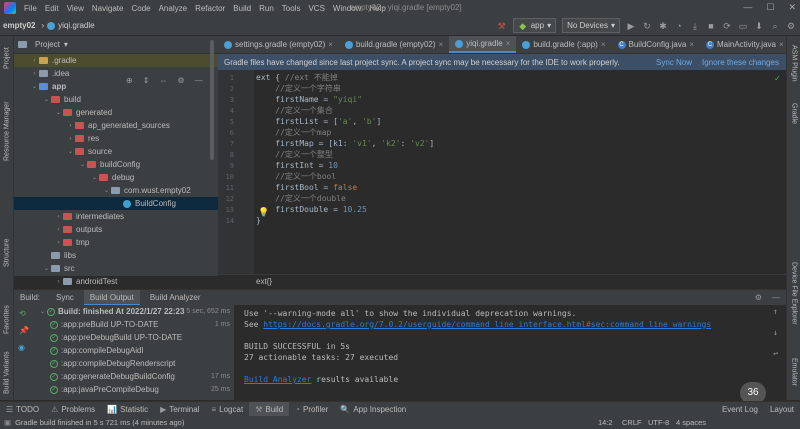 This screenshot has width=800, height=429. I want to click on menu-item-analyze: Analyze, so click(173, 8).